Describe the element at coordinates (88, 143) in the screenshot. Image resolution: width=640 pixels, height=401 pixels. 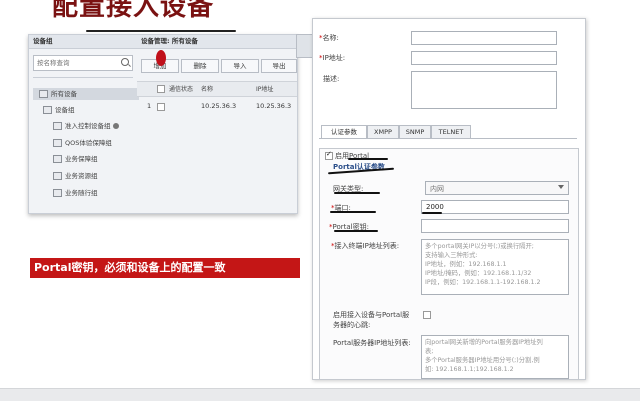
I see `tree-label: QOS体验保障组` at that location.